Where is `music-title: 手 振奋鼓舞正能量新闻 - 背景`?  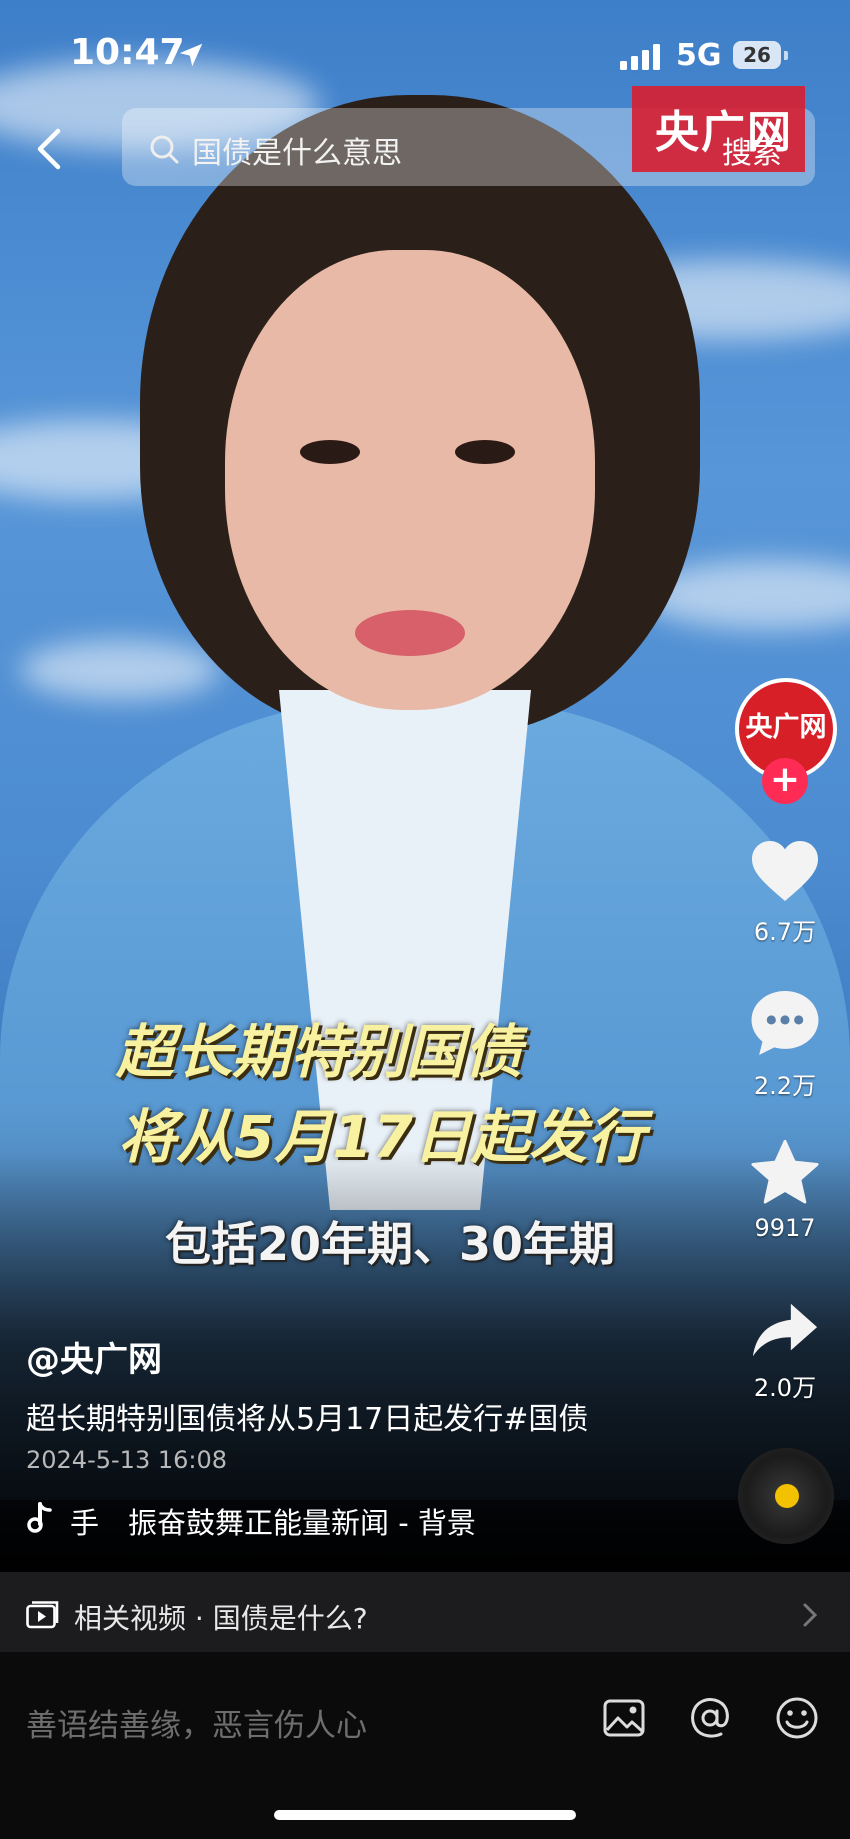
music-title: 手 振奋鼓舞正能量新闻 - 背景 is located at coordinates (297, 1521).